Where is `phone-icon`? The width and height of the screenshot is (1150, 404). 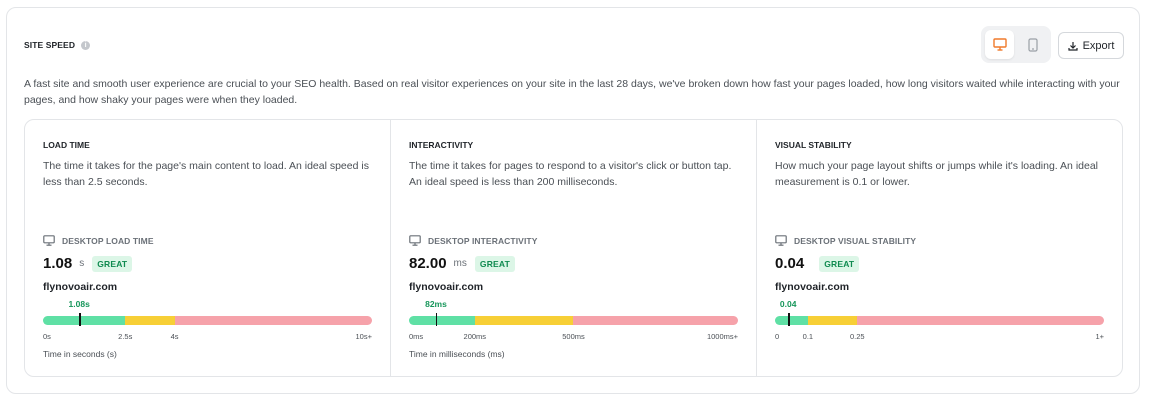 phone-icon is located at coordinates (1032, 44).